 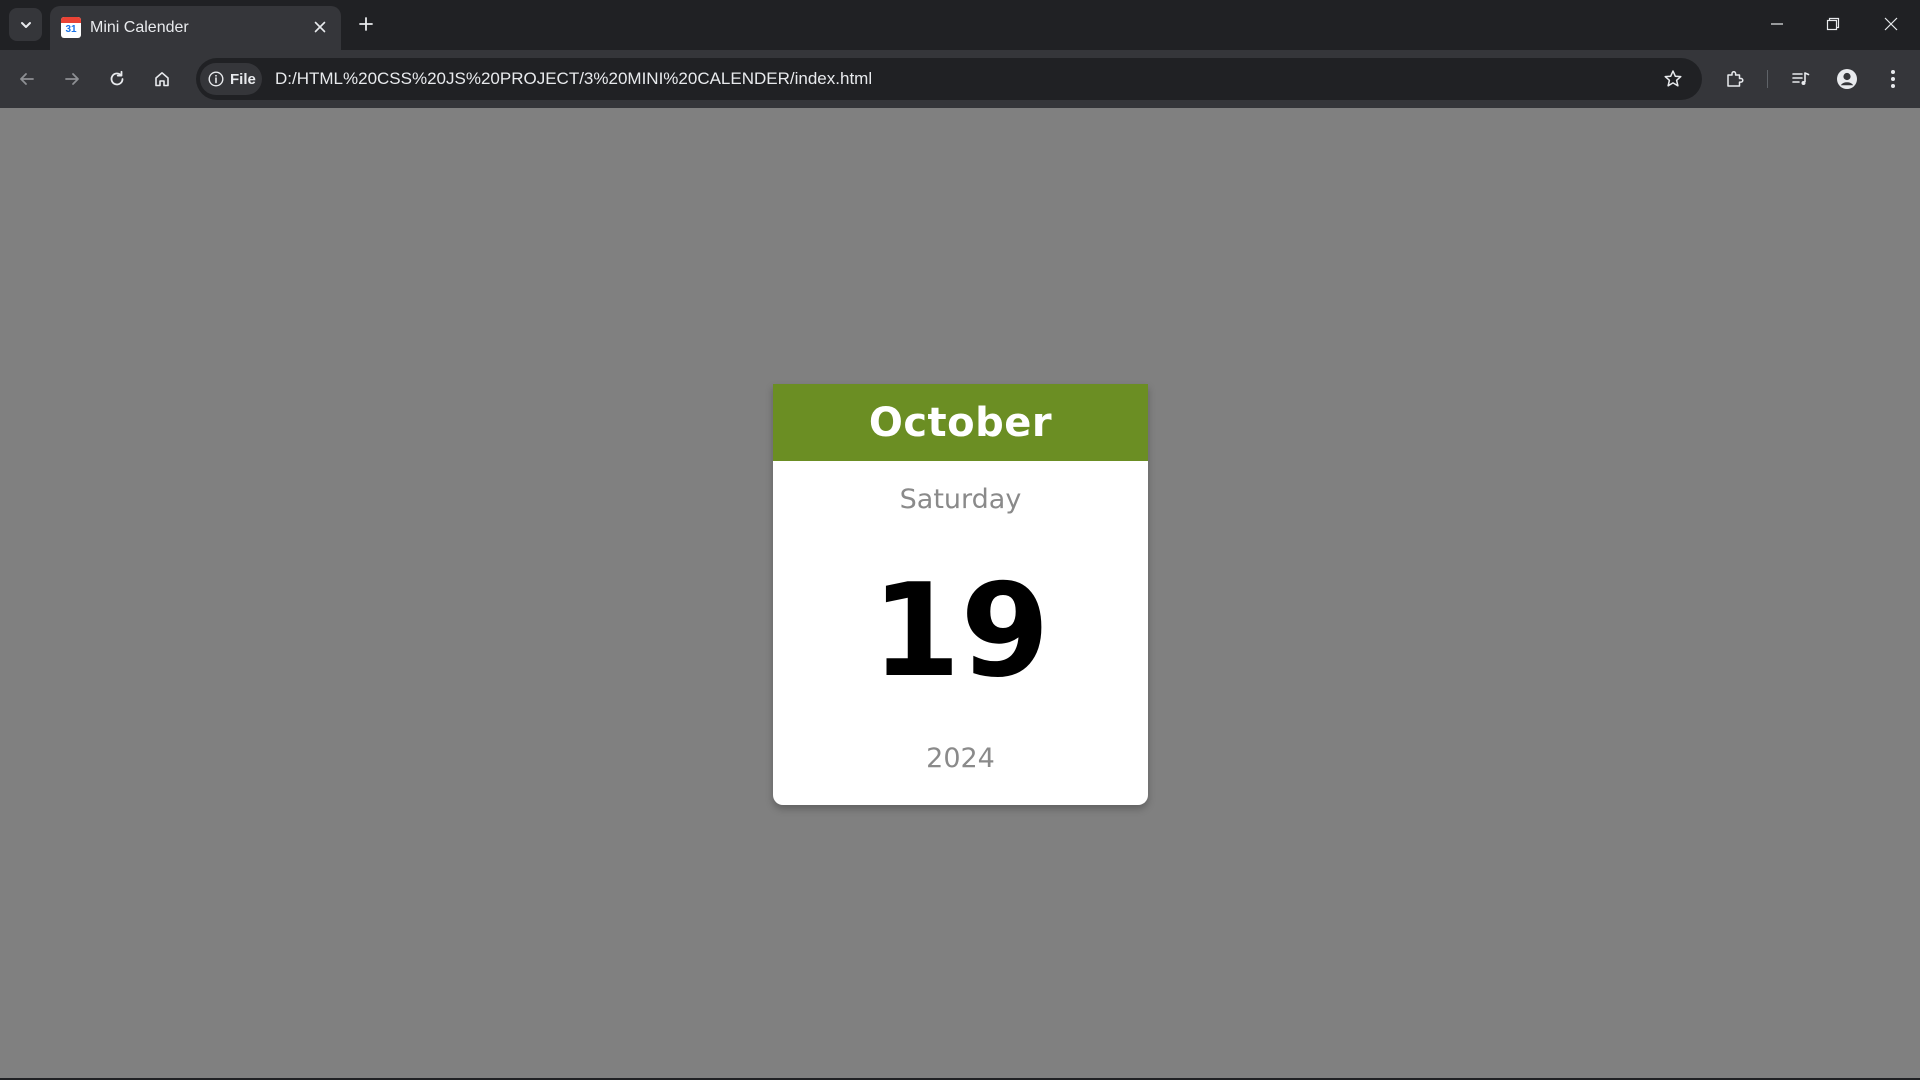 I want to click on star-icon, so click(x=1673, y=78).